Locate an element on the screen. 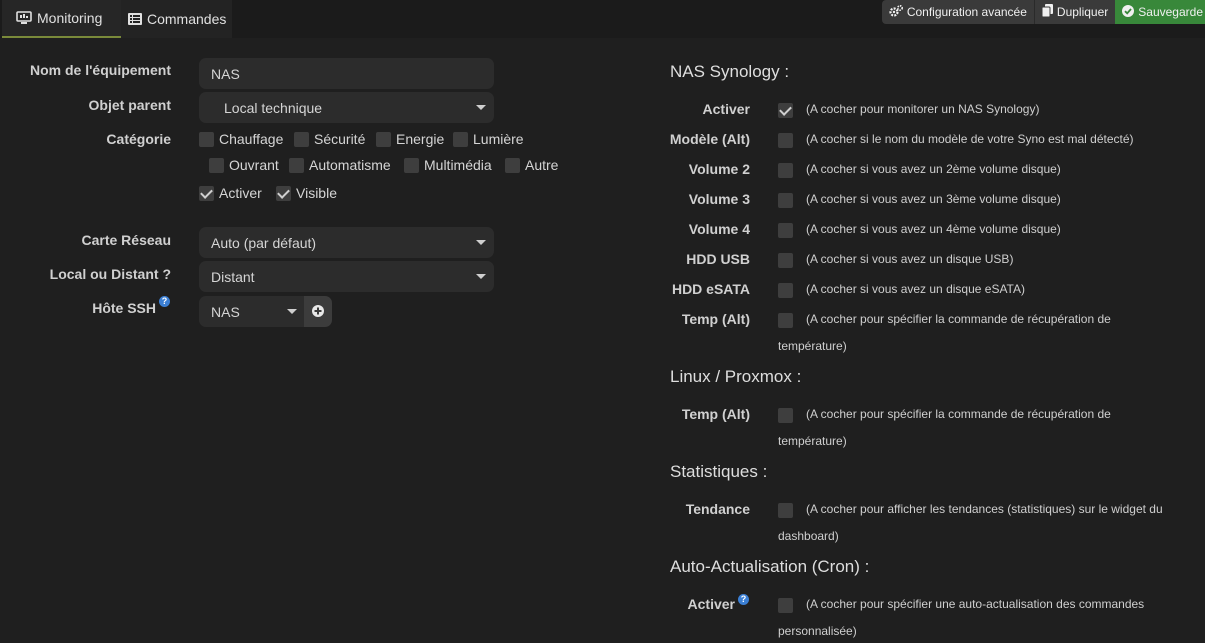 The image size is (1205, 643). tendance-label: Tendance is located at coordinates (717, 509).